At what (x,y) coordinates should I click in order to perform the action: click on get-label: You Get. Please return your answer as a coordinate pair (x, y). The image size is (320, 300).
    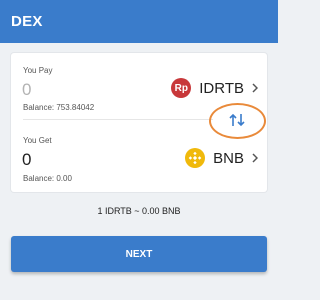
    Looking at the image, I should click on (37, 140).